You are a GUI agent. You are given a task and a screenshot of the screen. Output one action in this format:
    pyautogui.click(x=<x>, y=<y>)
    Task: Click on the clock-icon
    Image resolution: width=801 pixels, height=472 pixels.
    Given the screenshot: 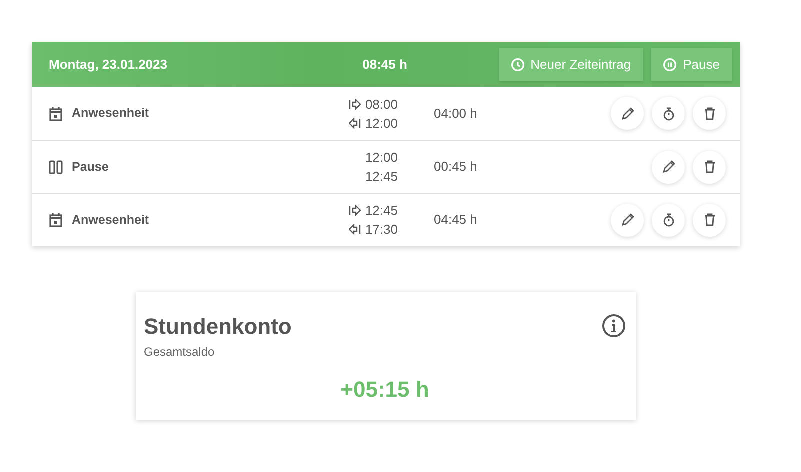 What is the action you would take?
    pyautogui.click(x=517, y=65)
    